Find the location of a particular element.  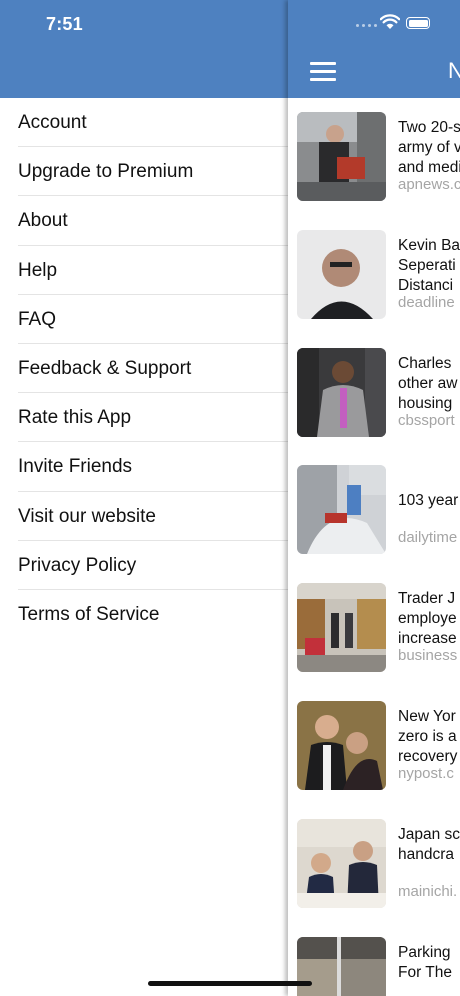

news-card: Kevin Ba Seperati Distanci deadline is located at coordinates (374, 275).